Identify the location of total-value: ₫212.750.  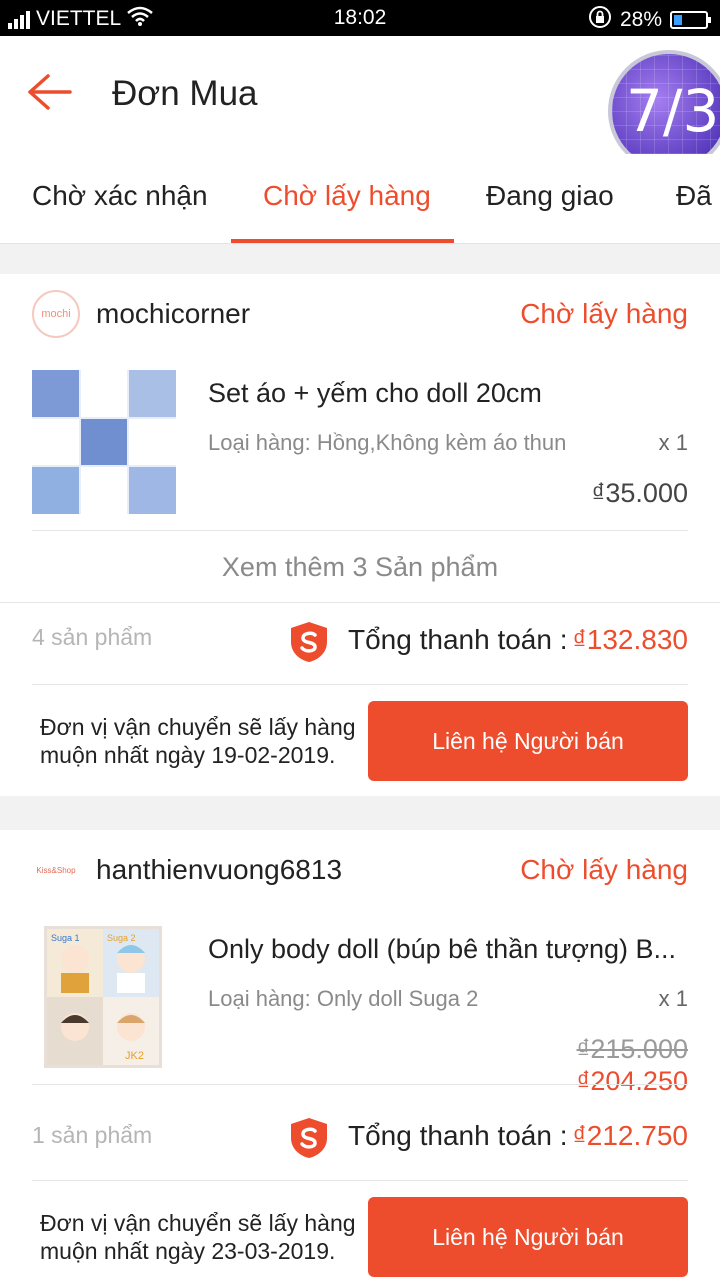
(630, 1135).